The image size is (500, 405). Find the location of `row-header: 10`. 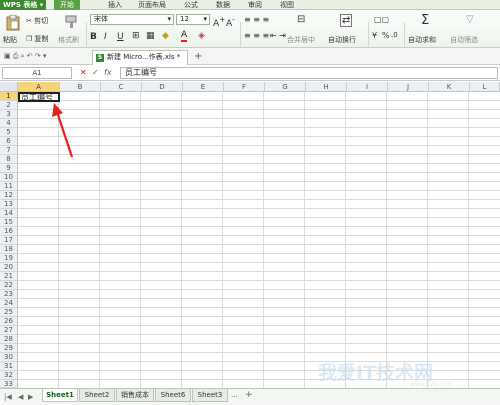

row-header: 10 is located at coordinates (9, 177).